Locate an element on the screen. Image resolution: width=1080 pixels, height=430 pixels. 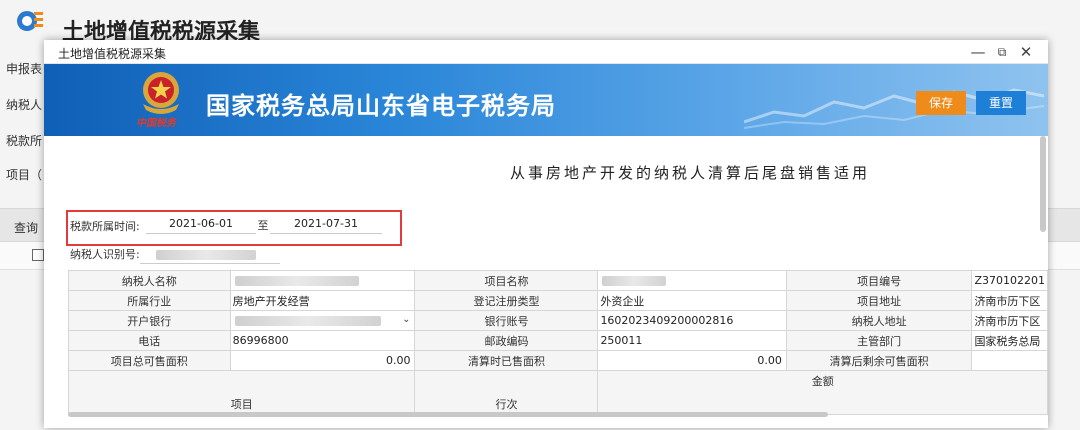
supervising-dept-value: 国家税务总局 is located at coordinates (1009, 340).